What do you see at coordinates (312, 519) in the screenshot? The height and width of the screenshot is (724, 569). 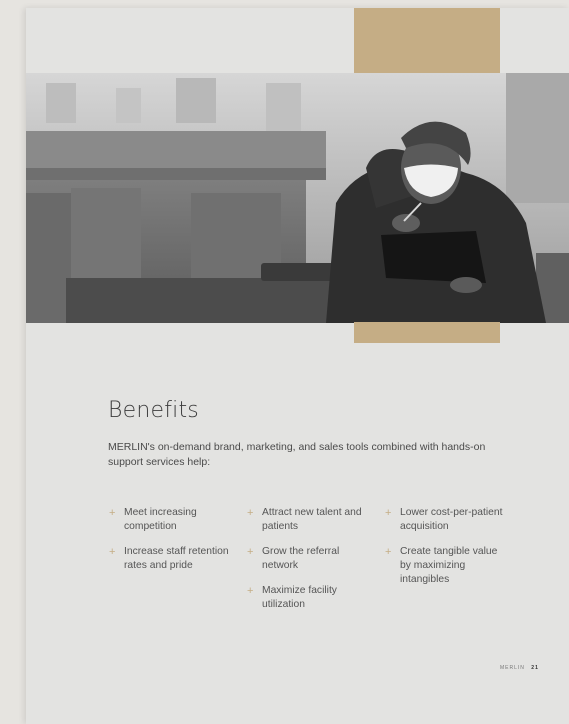 I see `benefit-text: Attract new talent and patients` at bounding box center [312, 519].